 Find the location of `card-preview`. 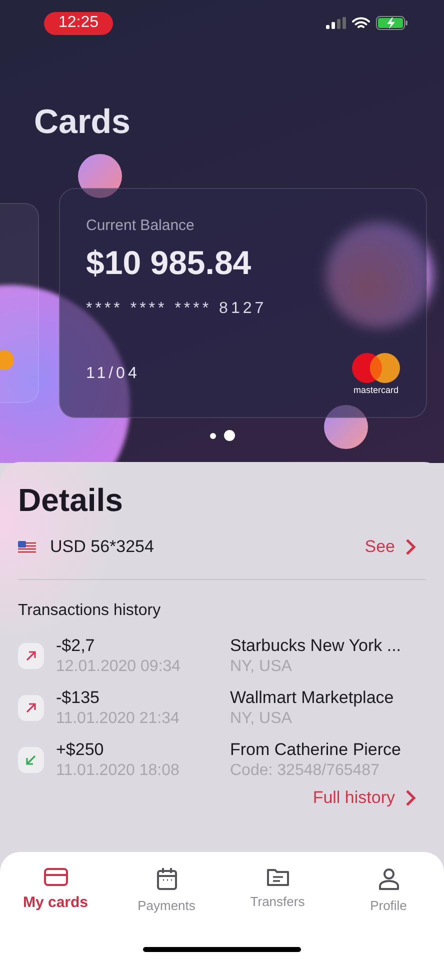

card-preview is located at coordinates (19, 303).